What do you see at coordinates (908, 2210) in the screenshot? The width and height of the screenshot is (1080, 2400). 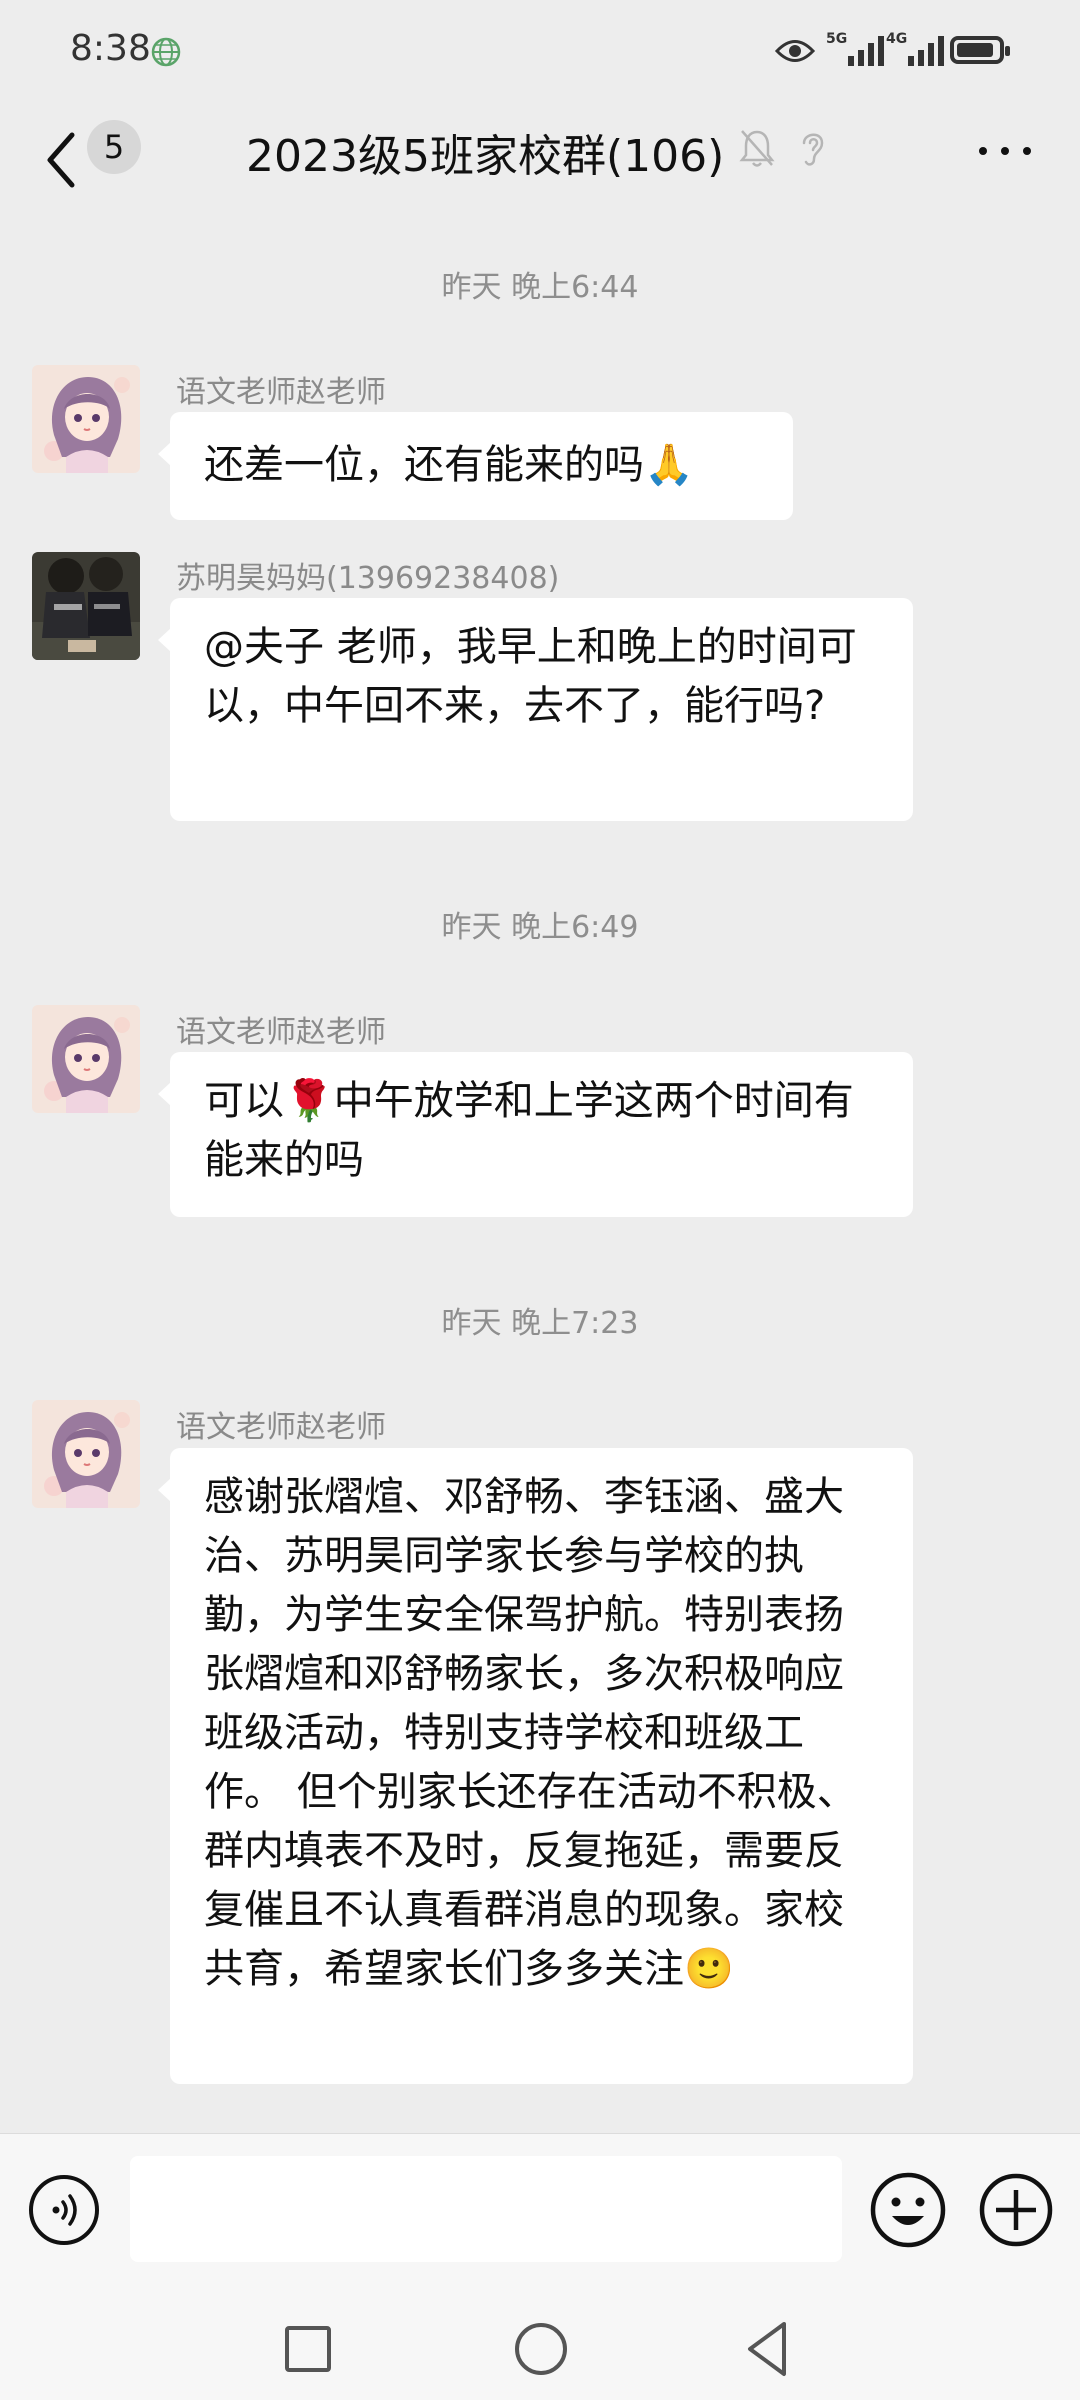 I see `emoji-icon` at bounding box center [908, 2210].